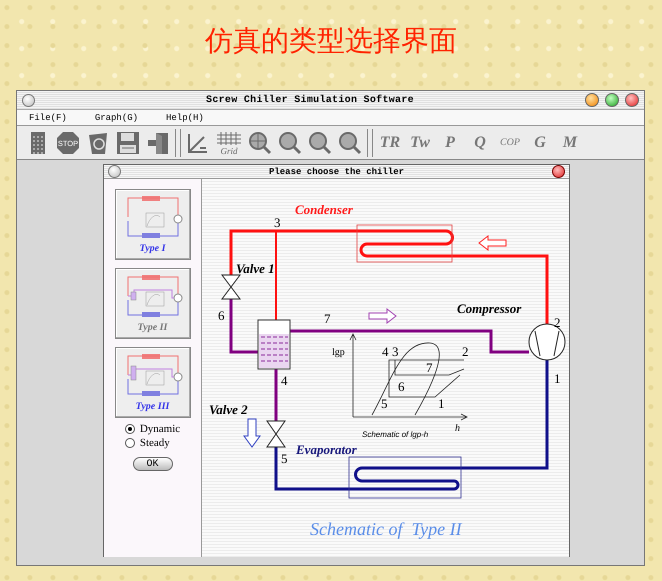 Image resolution: width=662 pixels, height=581 pixels. Describe the element at coordinates (390, 142) in the screenshot. I see `toolbar-button: TR` at that location.